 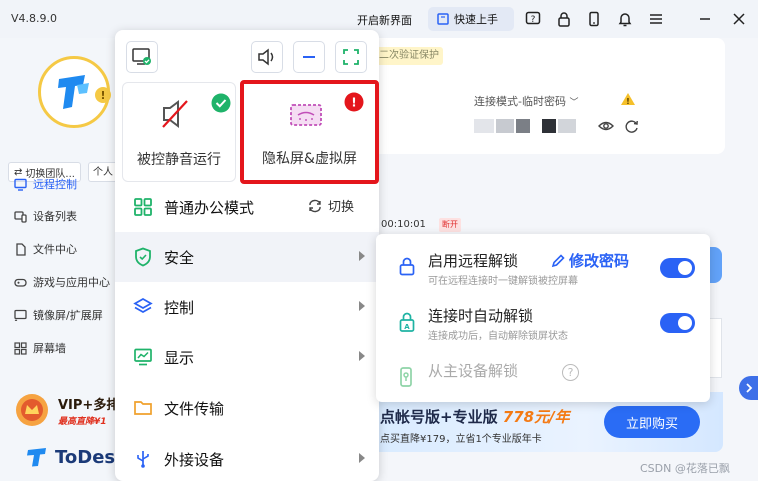 I want to click on menu-item-label: 控制, so click(x=179, y=308).